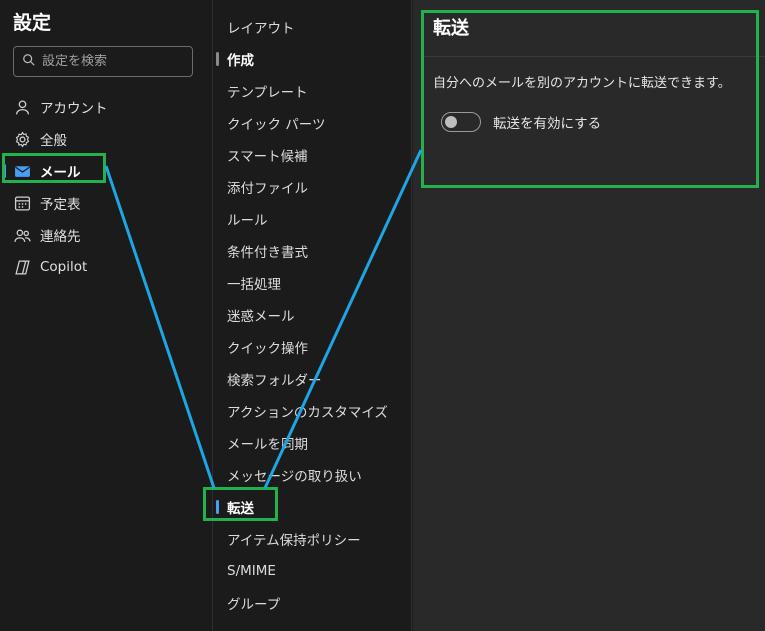 The width and height of the screenshot is (765, 631). I want to click on settings-search-input, so click(117, 61).